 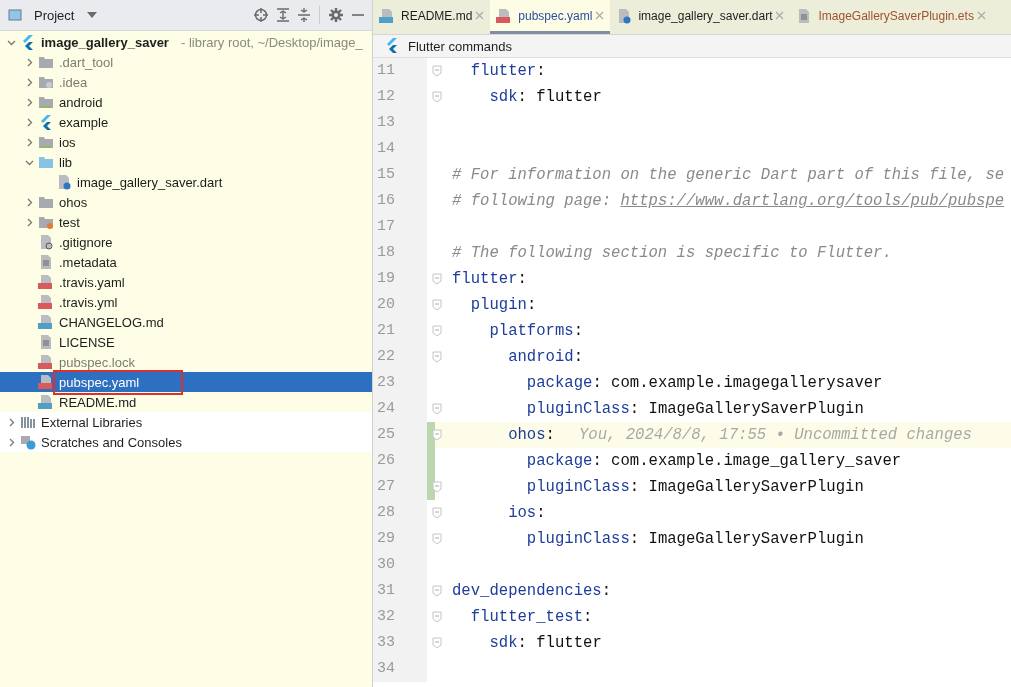 I want to click on file-name: ohos, so click(x=73, y=202).